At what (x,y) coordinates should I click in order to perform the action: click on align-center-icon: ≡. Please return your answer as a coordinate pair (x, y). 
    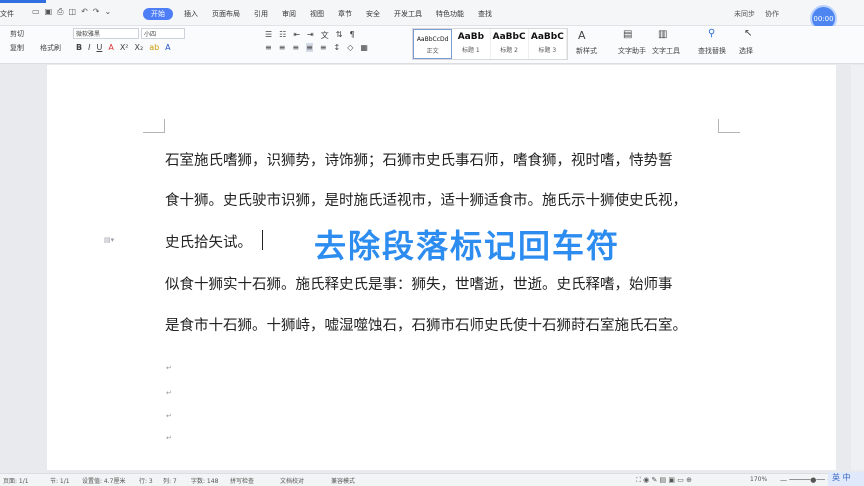
    Looking at the image, I should click on (282, 47).